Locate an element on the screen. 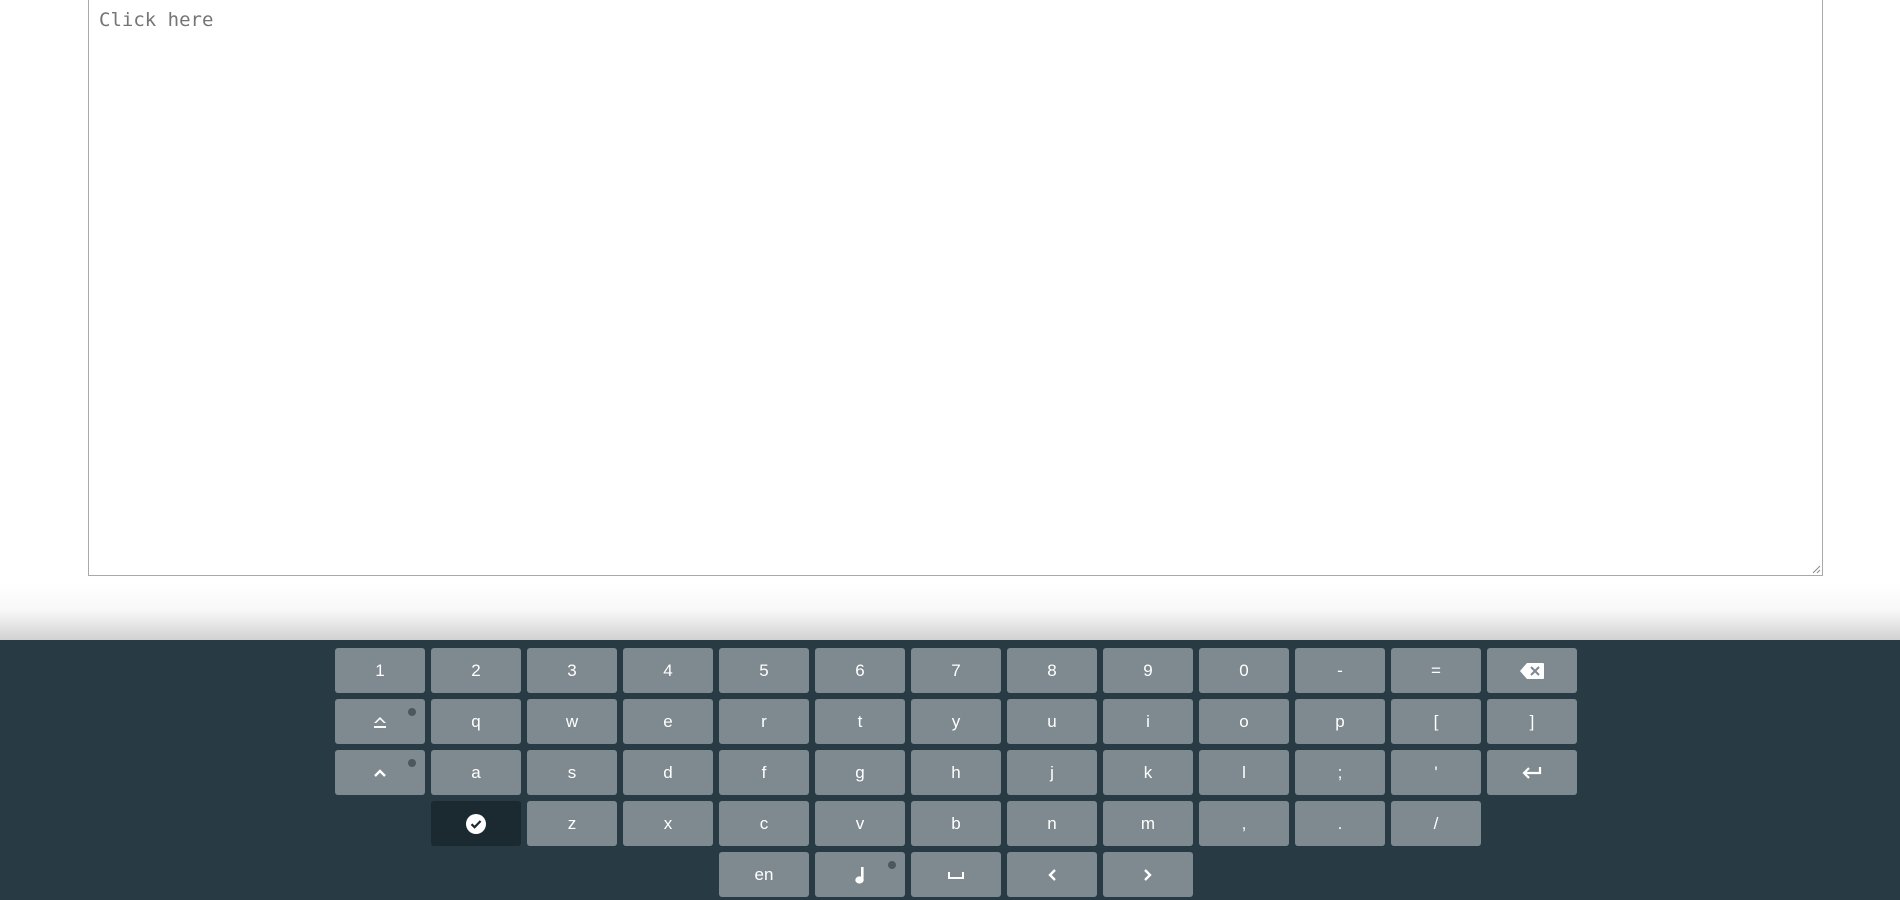 The height and width of the screenshot is (900, 1900). space-icon is located at coordinates (956, 875).